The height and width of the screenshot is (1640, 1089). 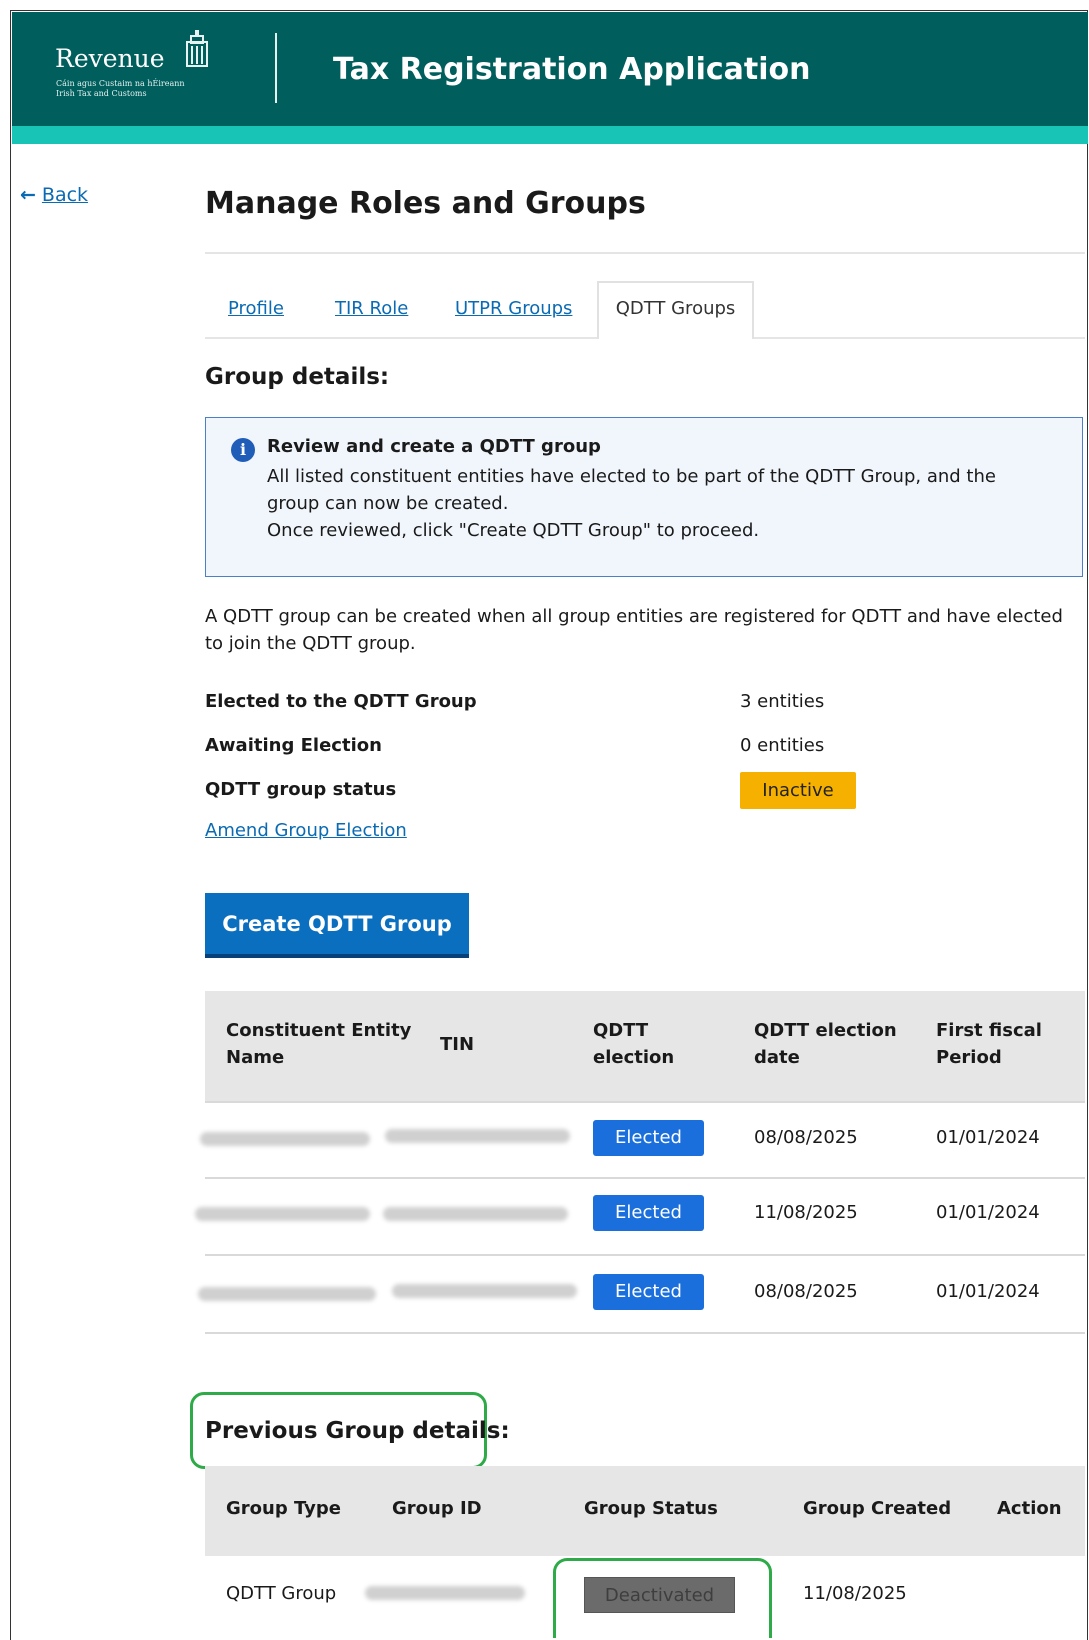 What do you see at coordinates (337, 925) in the screenshot?
I see `create-qdtt-group-button: Create QDTT Group` at bounding box center [337, 925].